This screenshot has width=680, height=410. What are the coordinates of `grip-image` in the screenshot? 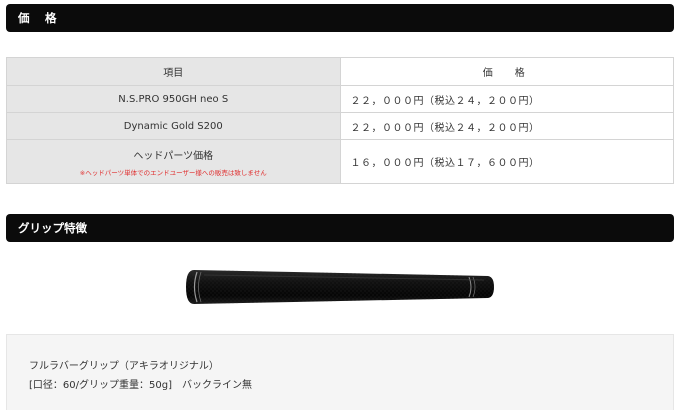 It's located at (340, 287).